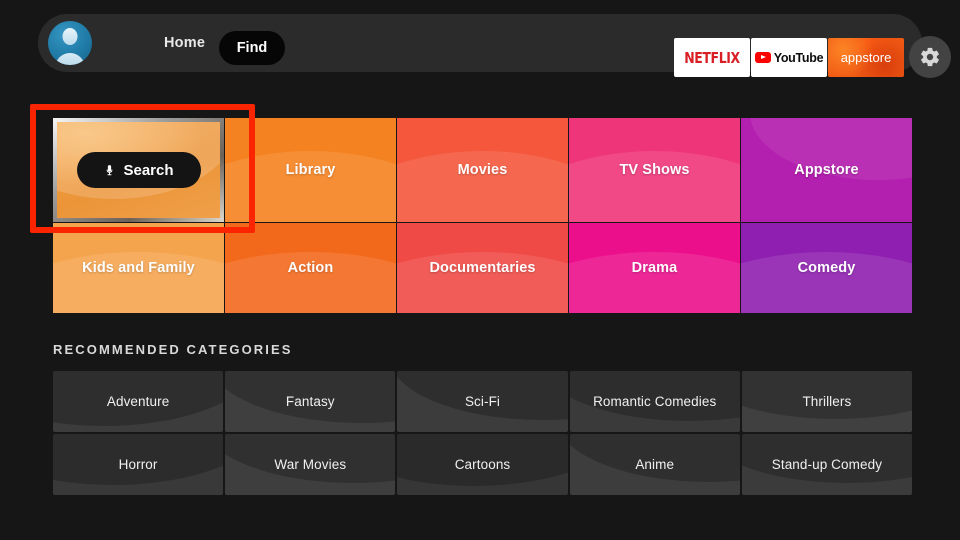  I want to click on rec-tile-thrillers: Thrillers, so click(826, 401).